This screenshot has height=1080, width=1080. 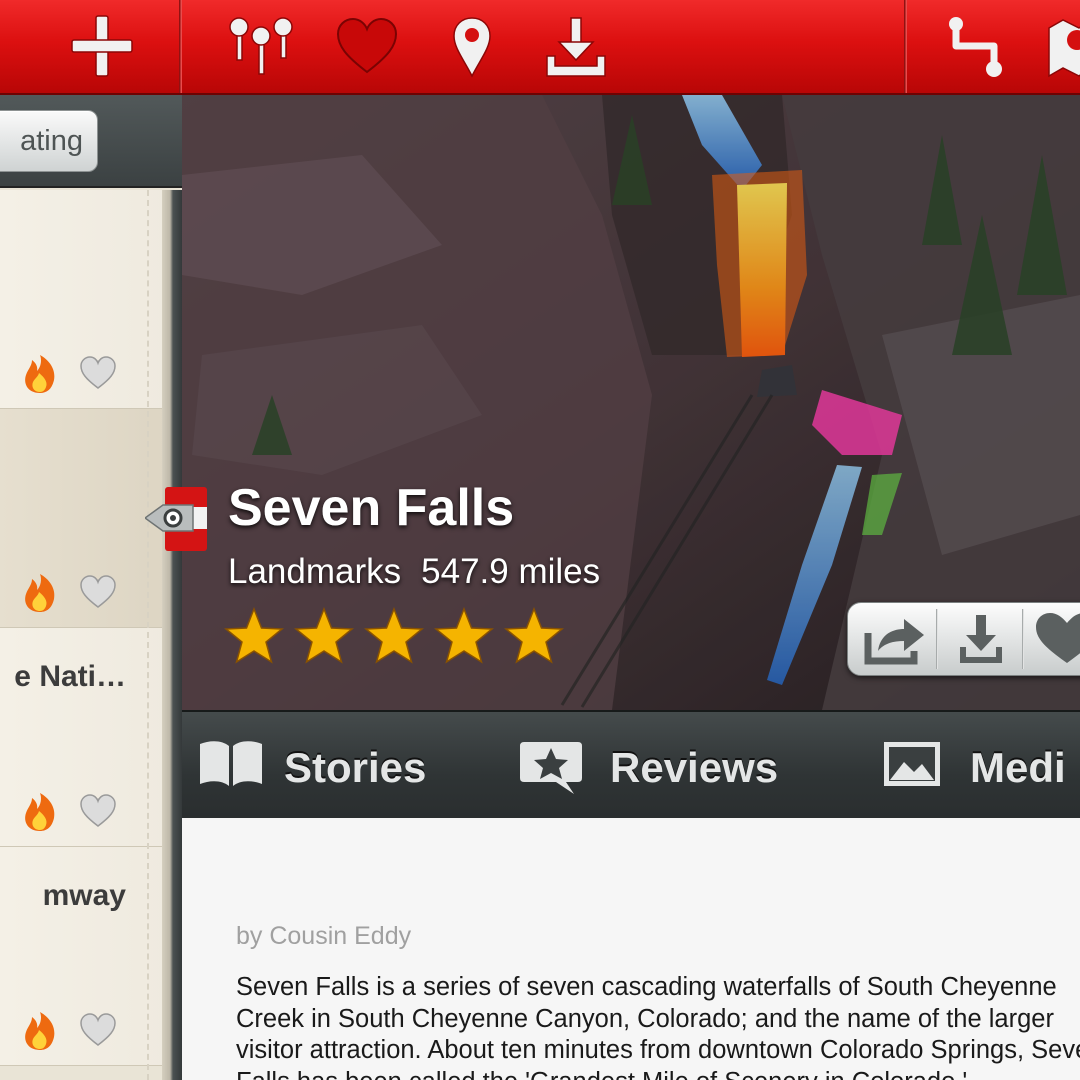 What do you see at coordinates (176, 519) in the screenshot?
I see `selected-item-indicator` at bounding box center [176, 519].